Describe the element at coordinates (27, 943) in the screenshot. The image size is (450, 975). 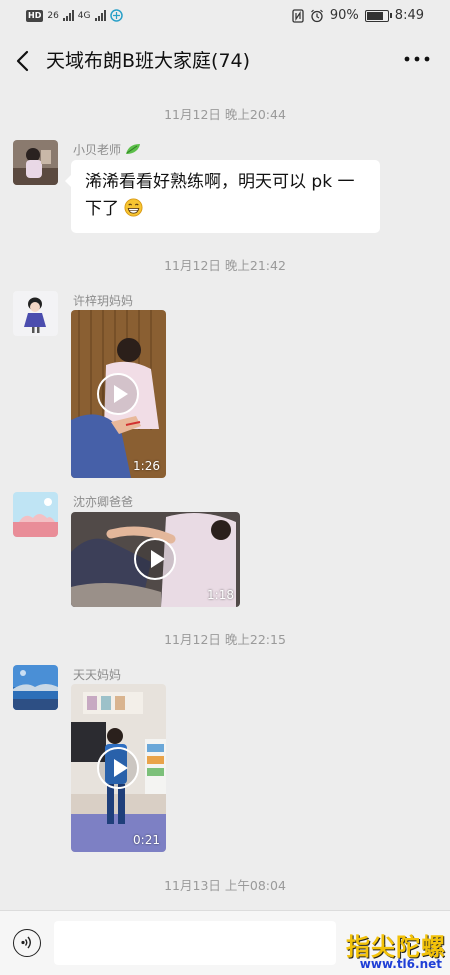
I see `voice-icon` at that location.